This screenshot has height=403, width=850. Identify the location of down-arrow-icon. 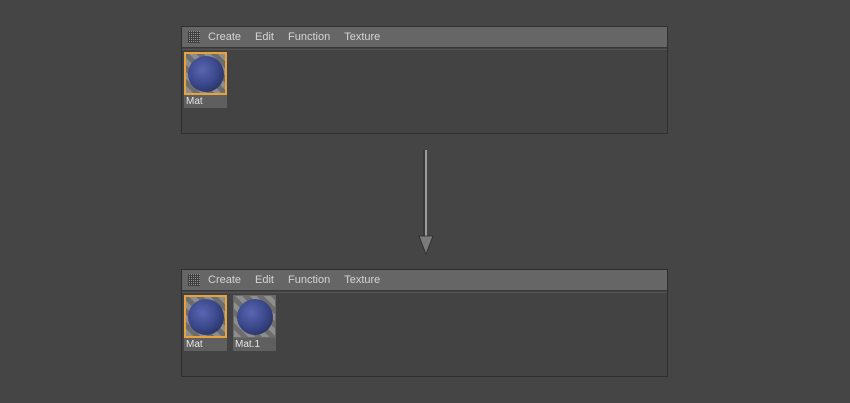
(426, 203).